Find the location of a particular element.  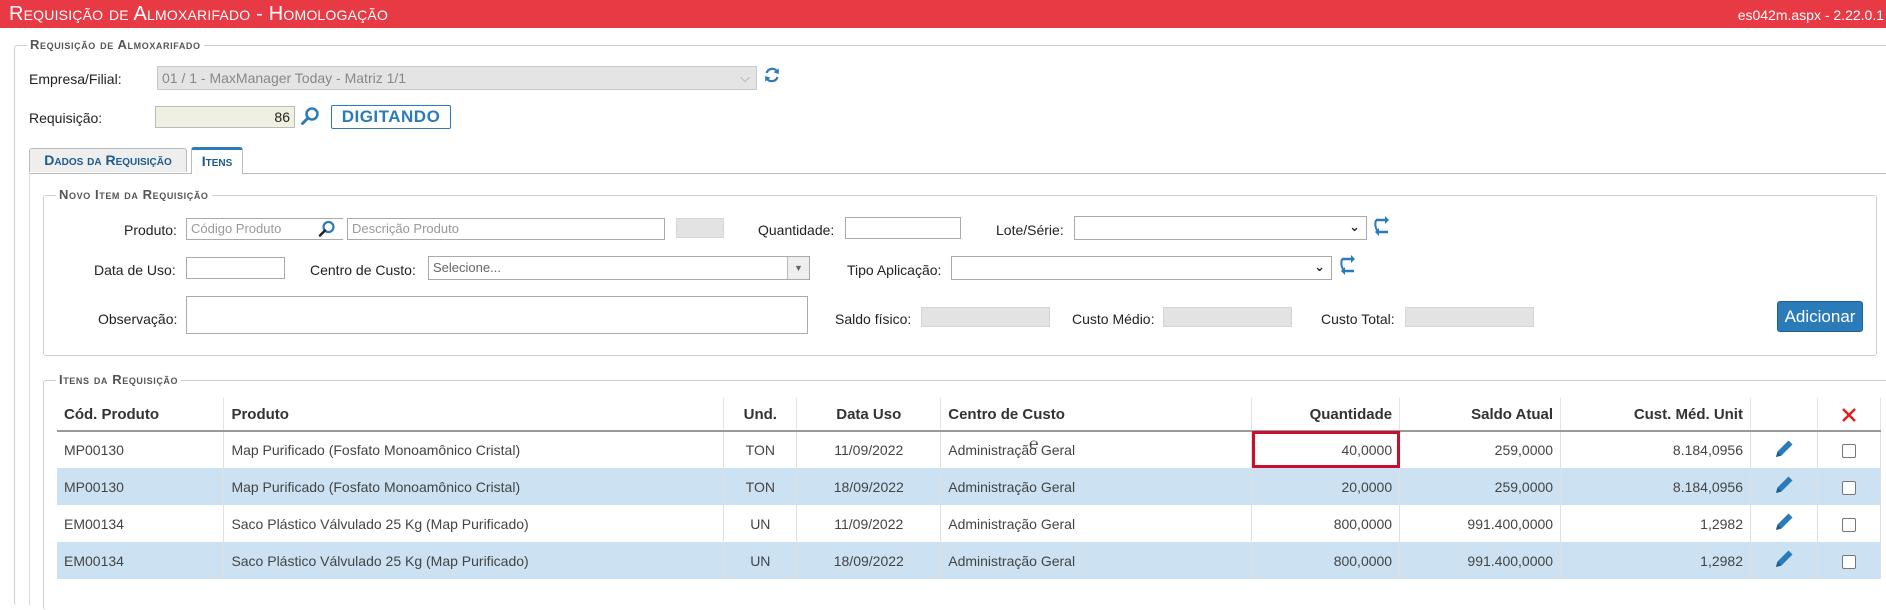

col-delete is located at coordinates (1849, 415).